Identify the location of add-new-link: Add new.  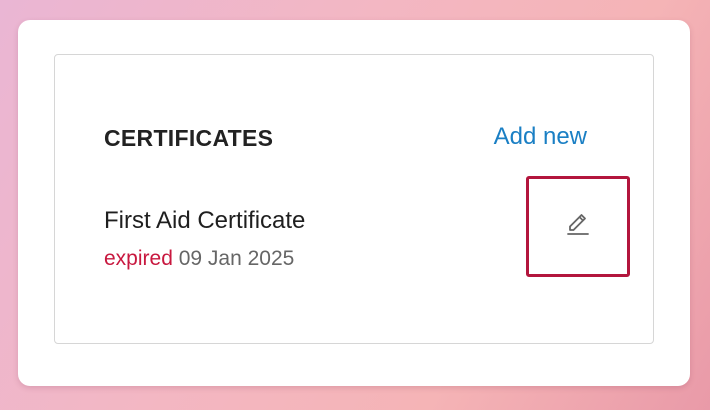
(540, 137).